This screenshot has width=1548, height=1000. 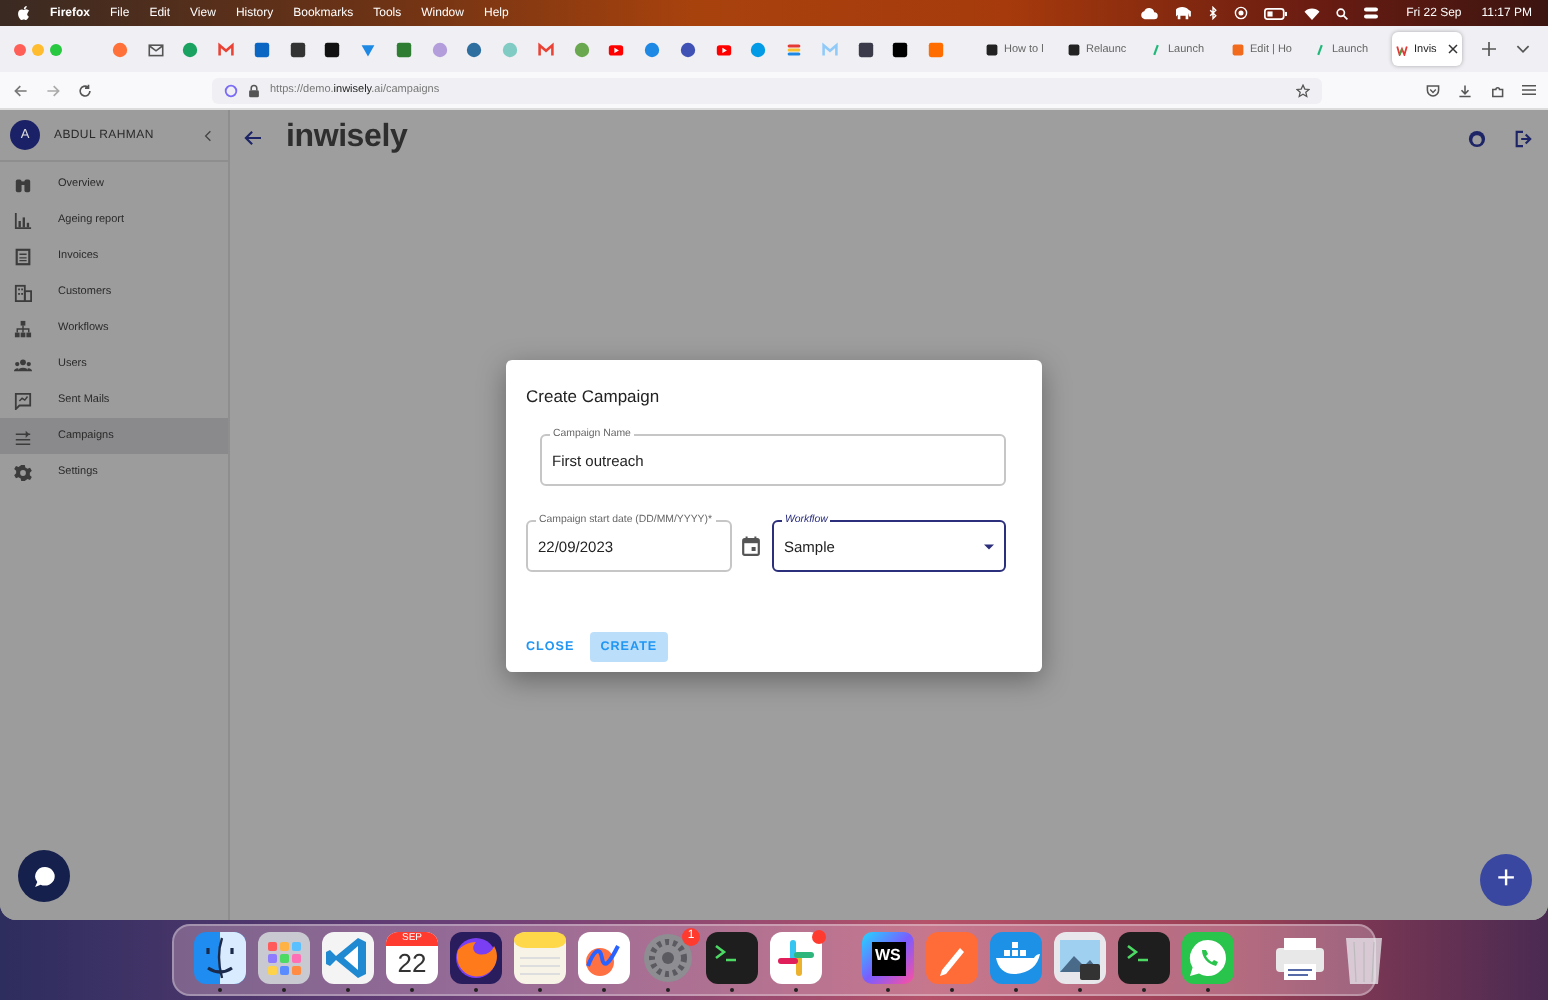 What do you see at coordinates (1465, 90) in the screenshot?
I see `download-icon` at bounding box center [1465, 90].